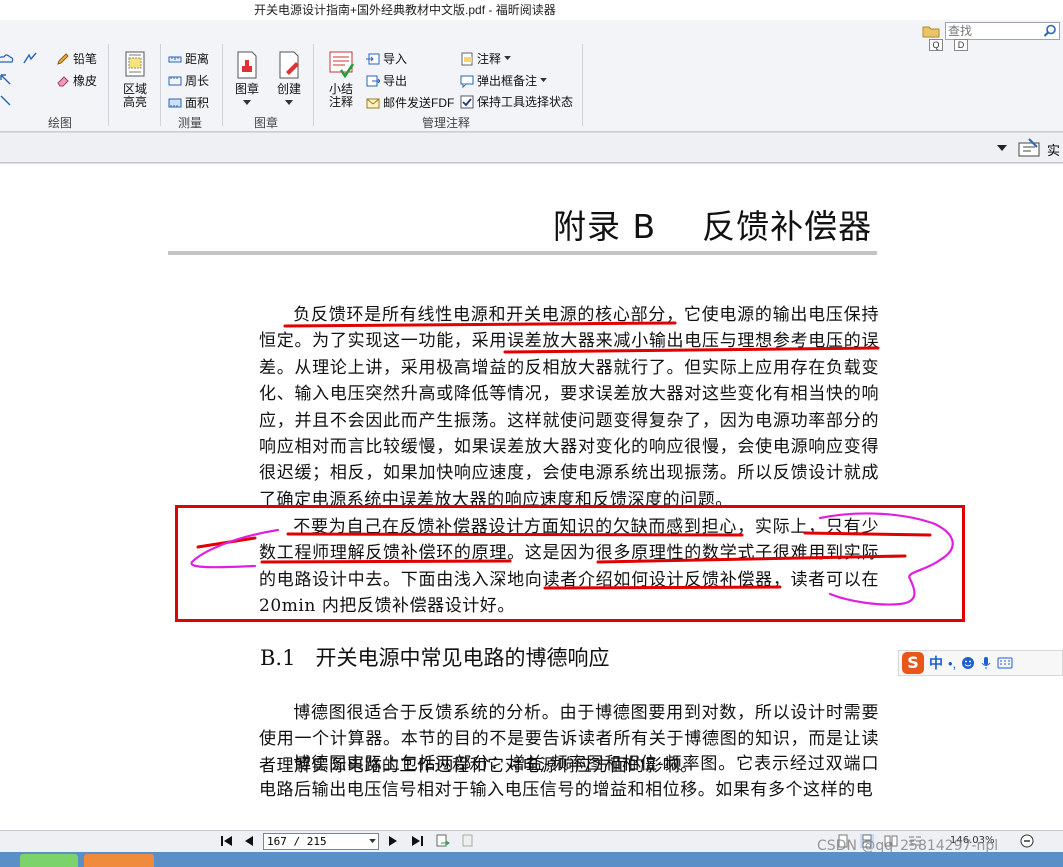 The width and height of the screenshot is (1063, 867). I want to click on search-field, so click(1002, 31).